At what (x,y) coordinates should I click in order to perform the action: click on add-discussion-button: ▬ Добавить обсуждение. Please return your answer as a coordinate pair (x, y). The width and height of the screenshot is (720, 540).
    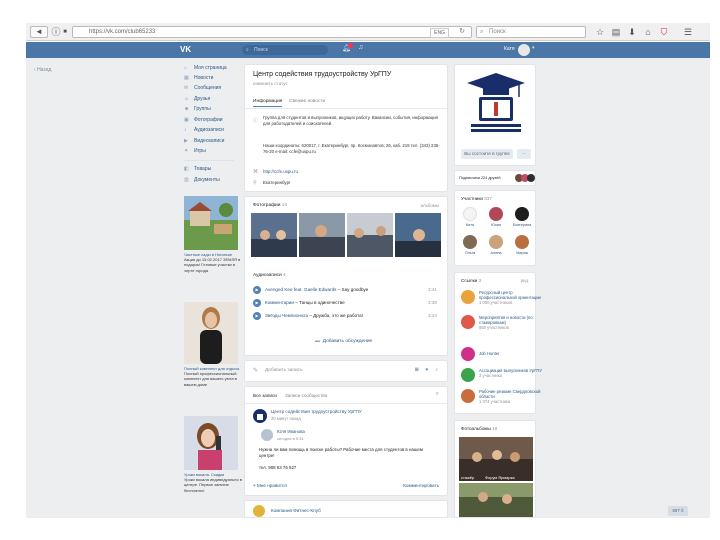
    Looking at the image, I should click on (343, 341).